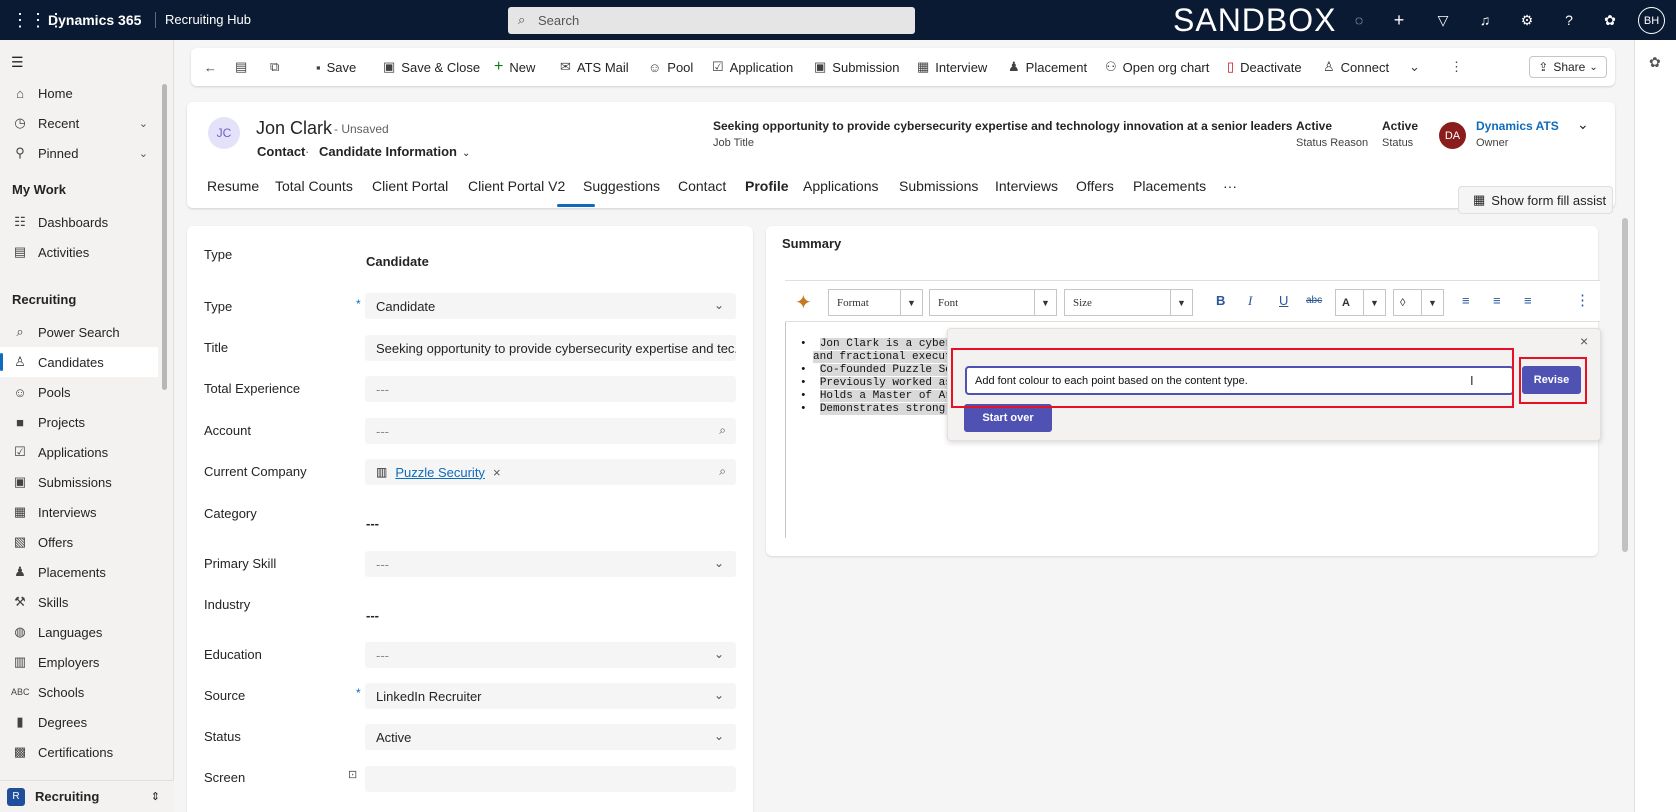 This screenshot has width=1676, height=812. I want to click on header-expand-chevron-icon: ⌄, so click(1583, 124).